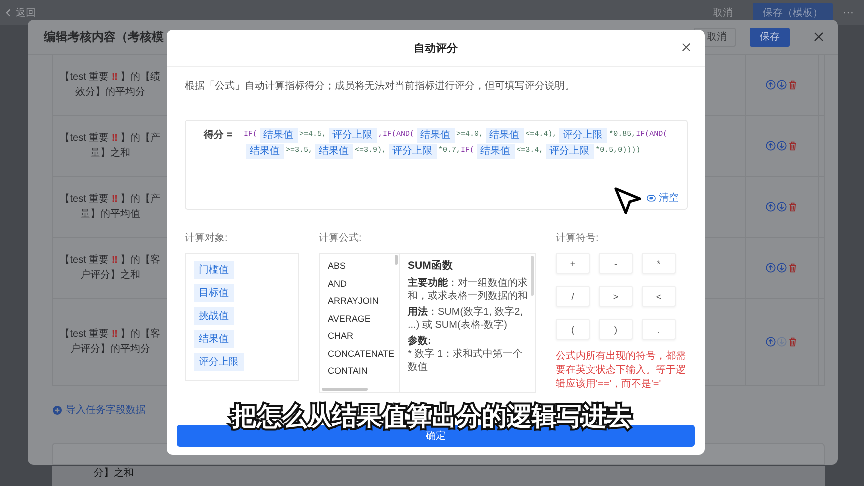 The height and width of the screenshot is (486, 864). Describe the element at coordinates (214, 316) in the screenshot. I see `variable-tag: 挑战值` at that location.